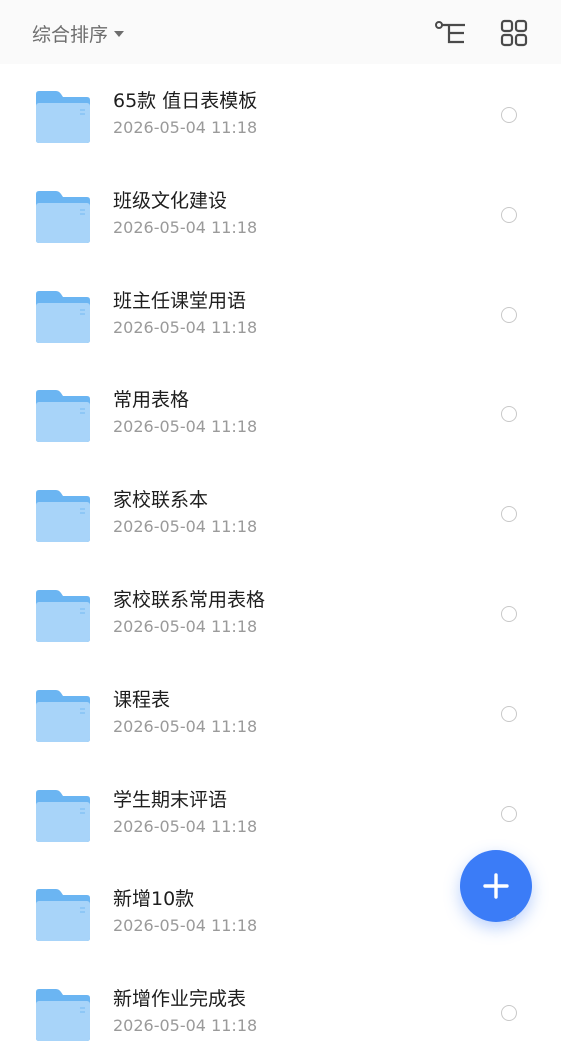 This screenshot has width=561, height=1064. I want to click on file-name: 常用表格, so click(151, 400).